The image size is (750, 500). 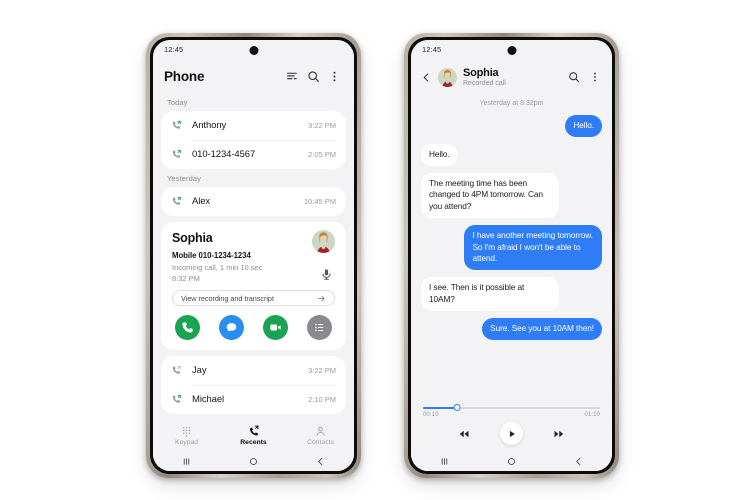 I want to click on call-group-yesterday: Alex 10:45 PM, so click(x=253, y=201).